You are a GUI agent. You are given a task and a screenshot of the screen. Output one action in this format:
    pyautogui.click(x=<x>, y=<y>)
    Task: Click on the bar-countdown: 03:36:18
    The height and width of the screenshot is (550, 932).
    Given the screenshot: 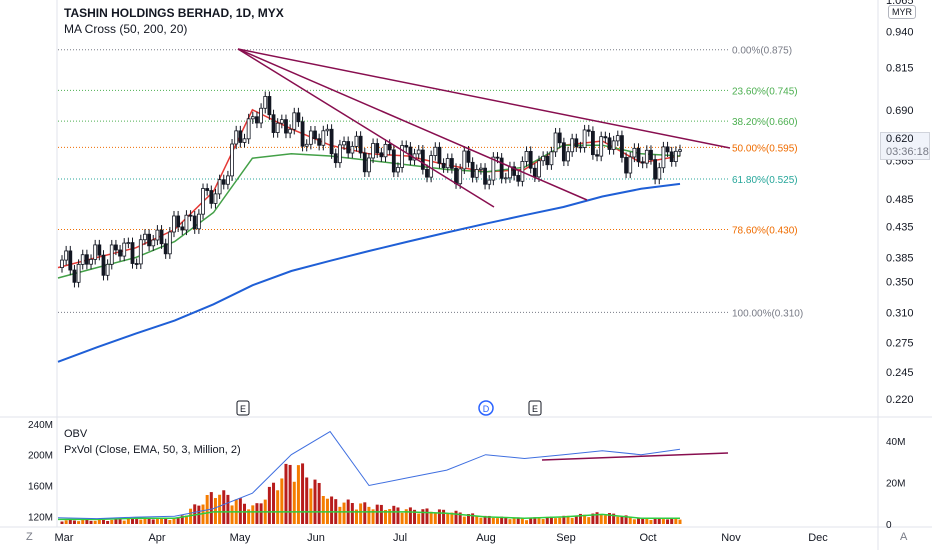 What is the action you would take?
    pyautogui.click(x=907, y=152)
    